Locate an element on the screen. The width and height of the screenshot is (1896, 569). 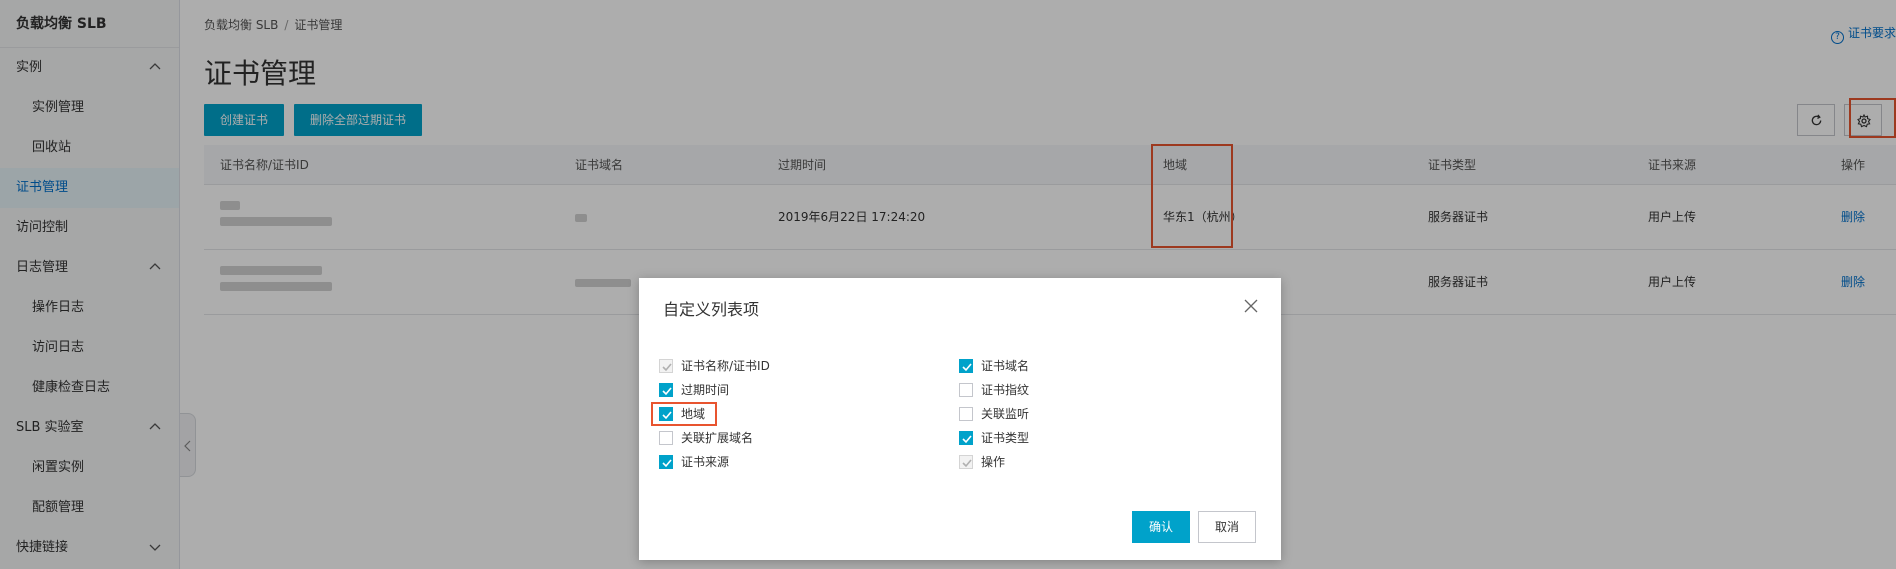
option-actions: 操作 is located at coordinates (982, 463).